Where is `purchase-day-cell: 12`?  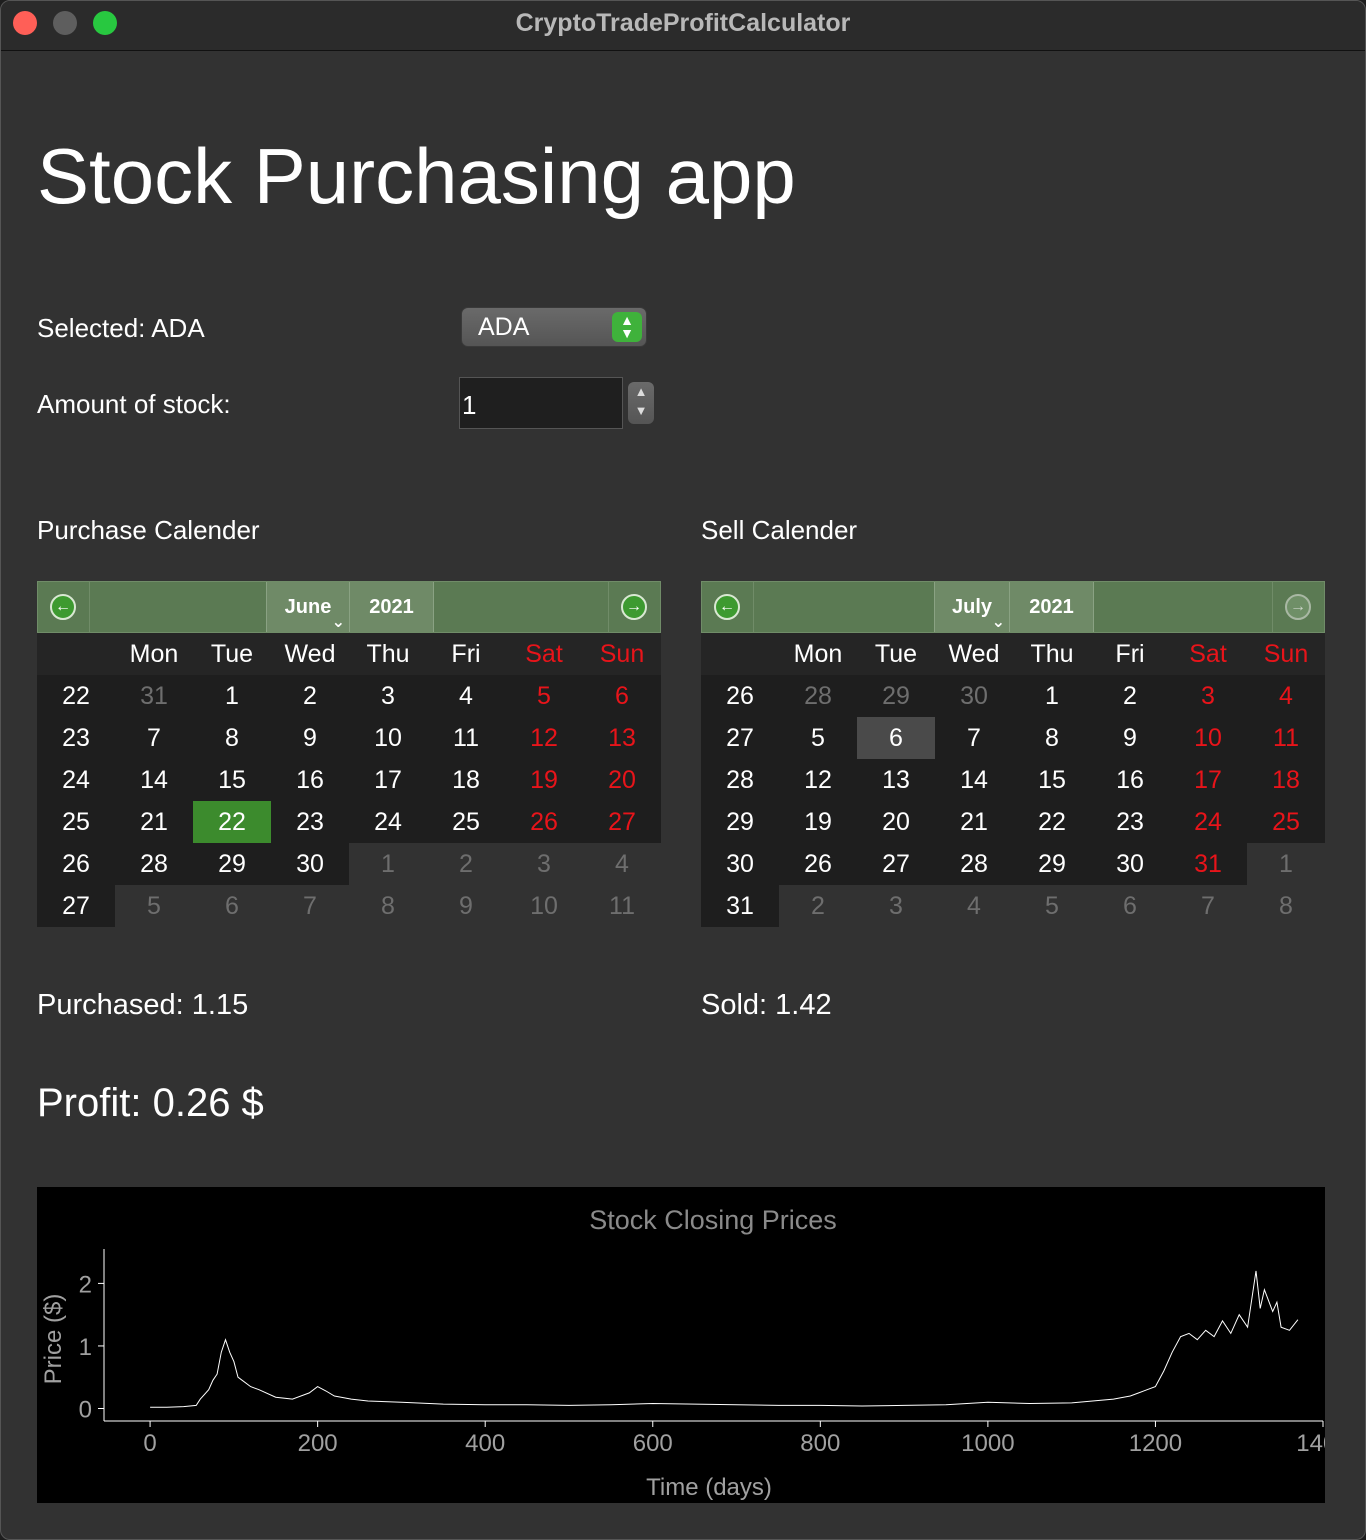
purchase-day-cell: 12 is located at coordinates (544, 738).